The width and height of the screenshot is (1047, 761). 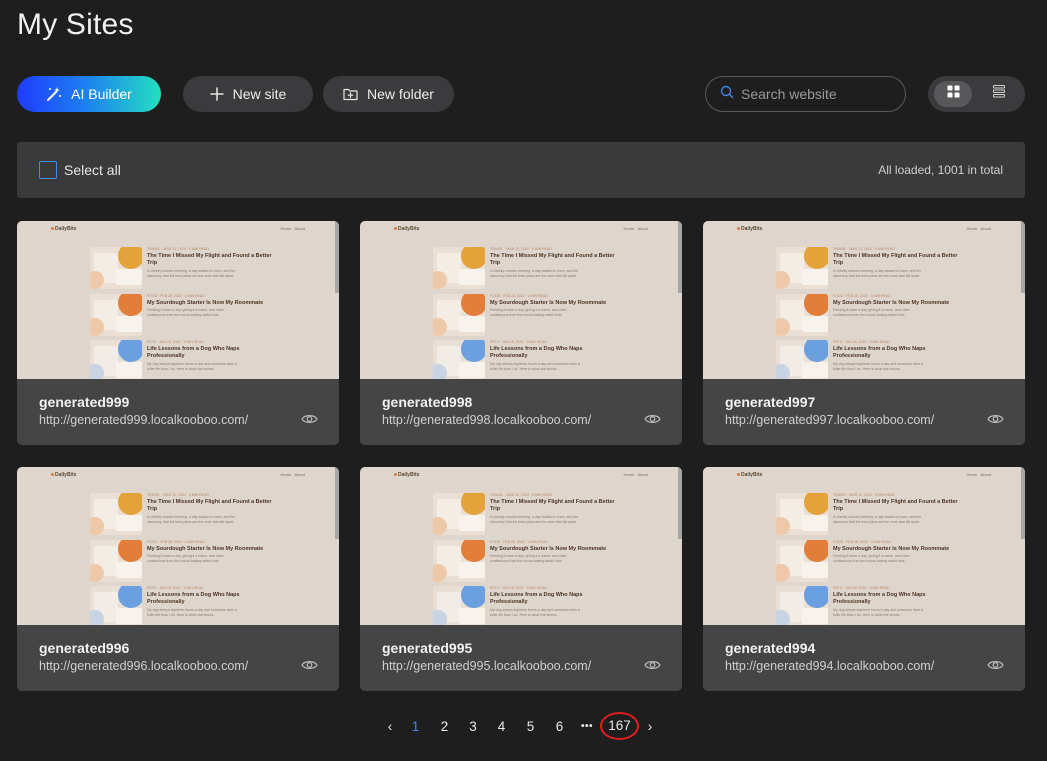 What do you see at coordinates (486, 666) in the screenshot?
I see `site-url: http://generated995.localkooboo.com/` at bounding box center [486, 666].